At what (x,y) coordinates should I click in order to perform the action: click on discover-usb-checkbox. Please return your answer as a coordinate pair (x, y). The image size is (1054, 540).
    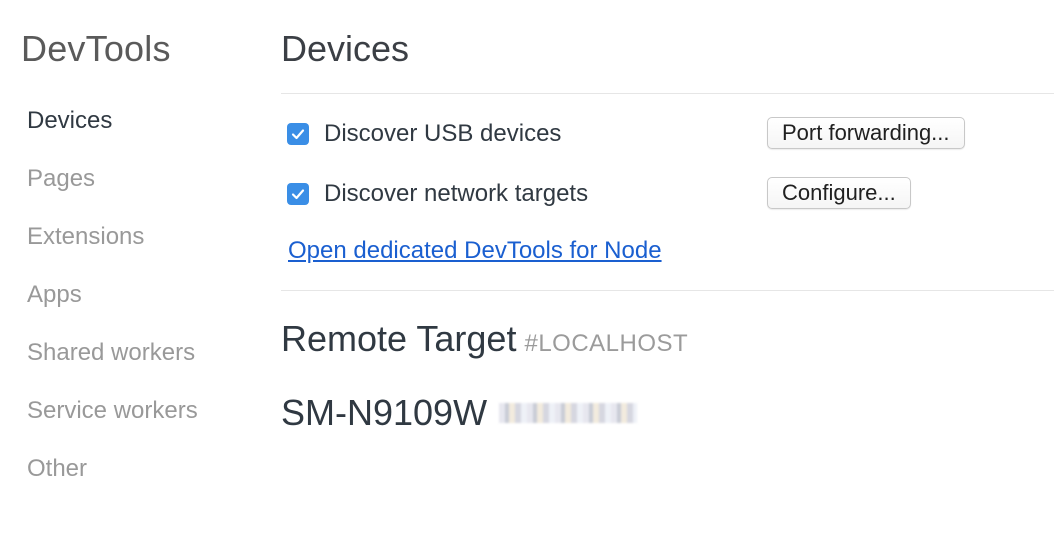
    Looking at the image, I should click on (298, 134).